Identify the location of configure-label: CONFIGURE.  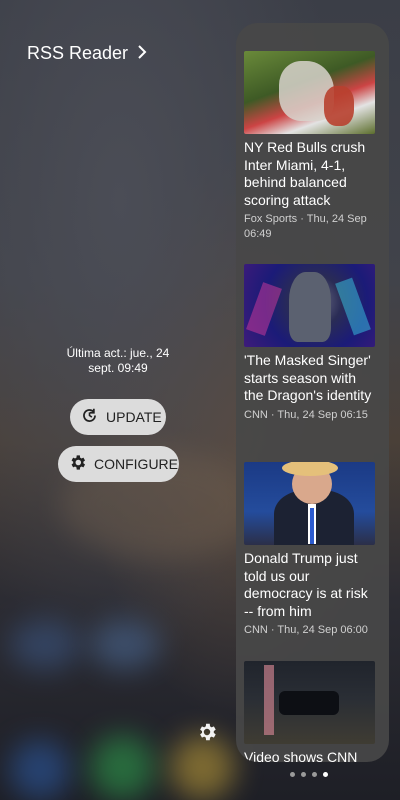
(136, 464).